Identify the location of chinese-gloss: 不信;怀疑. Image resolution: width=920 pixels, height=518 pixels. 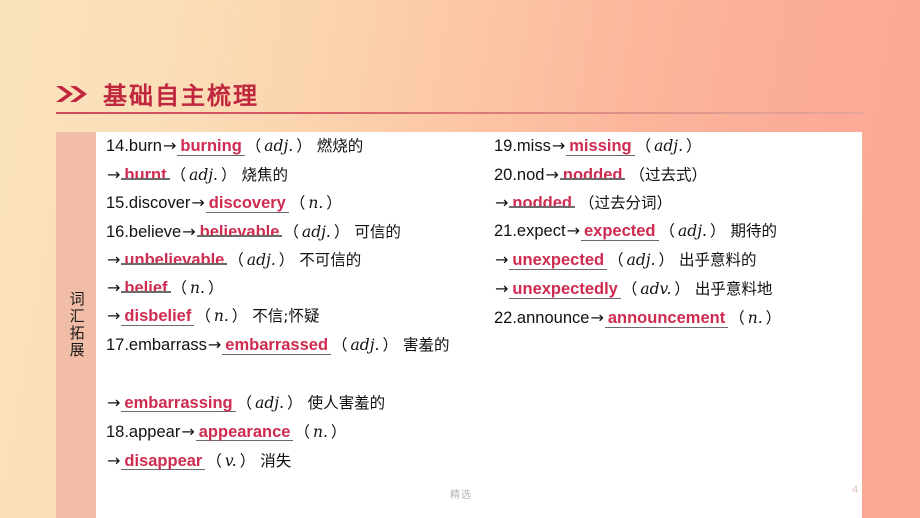
(286, 316).